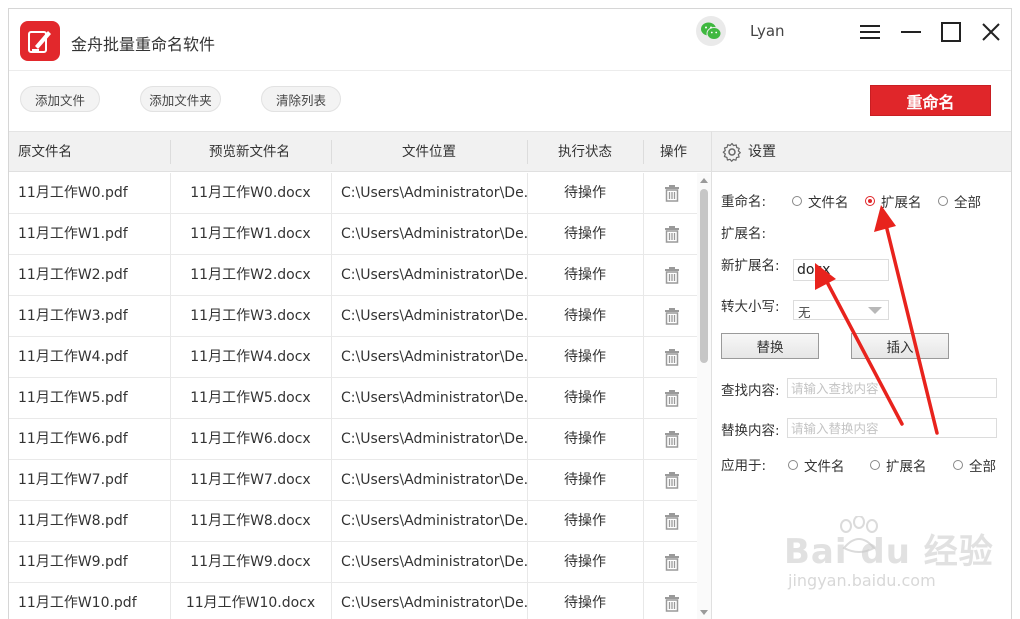 The height and width of the screenshot is (619, 1020). I want to click on apply-option-all: 全部, so click(974, 465).